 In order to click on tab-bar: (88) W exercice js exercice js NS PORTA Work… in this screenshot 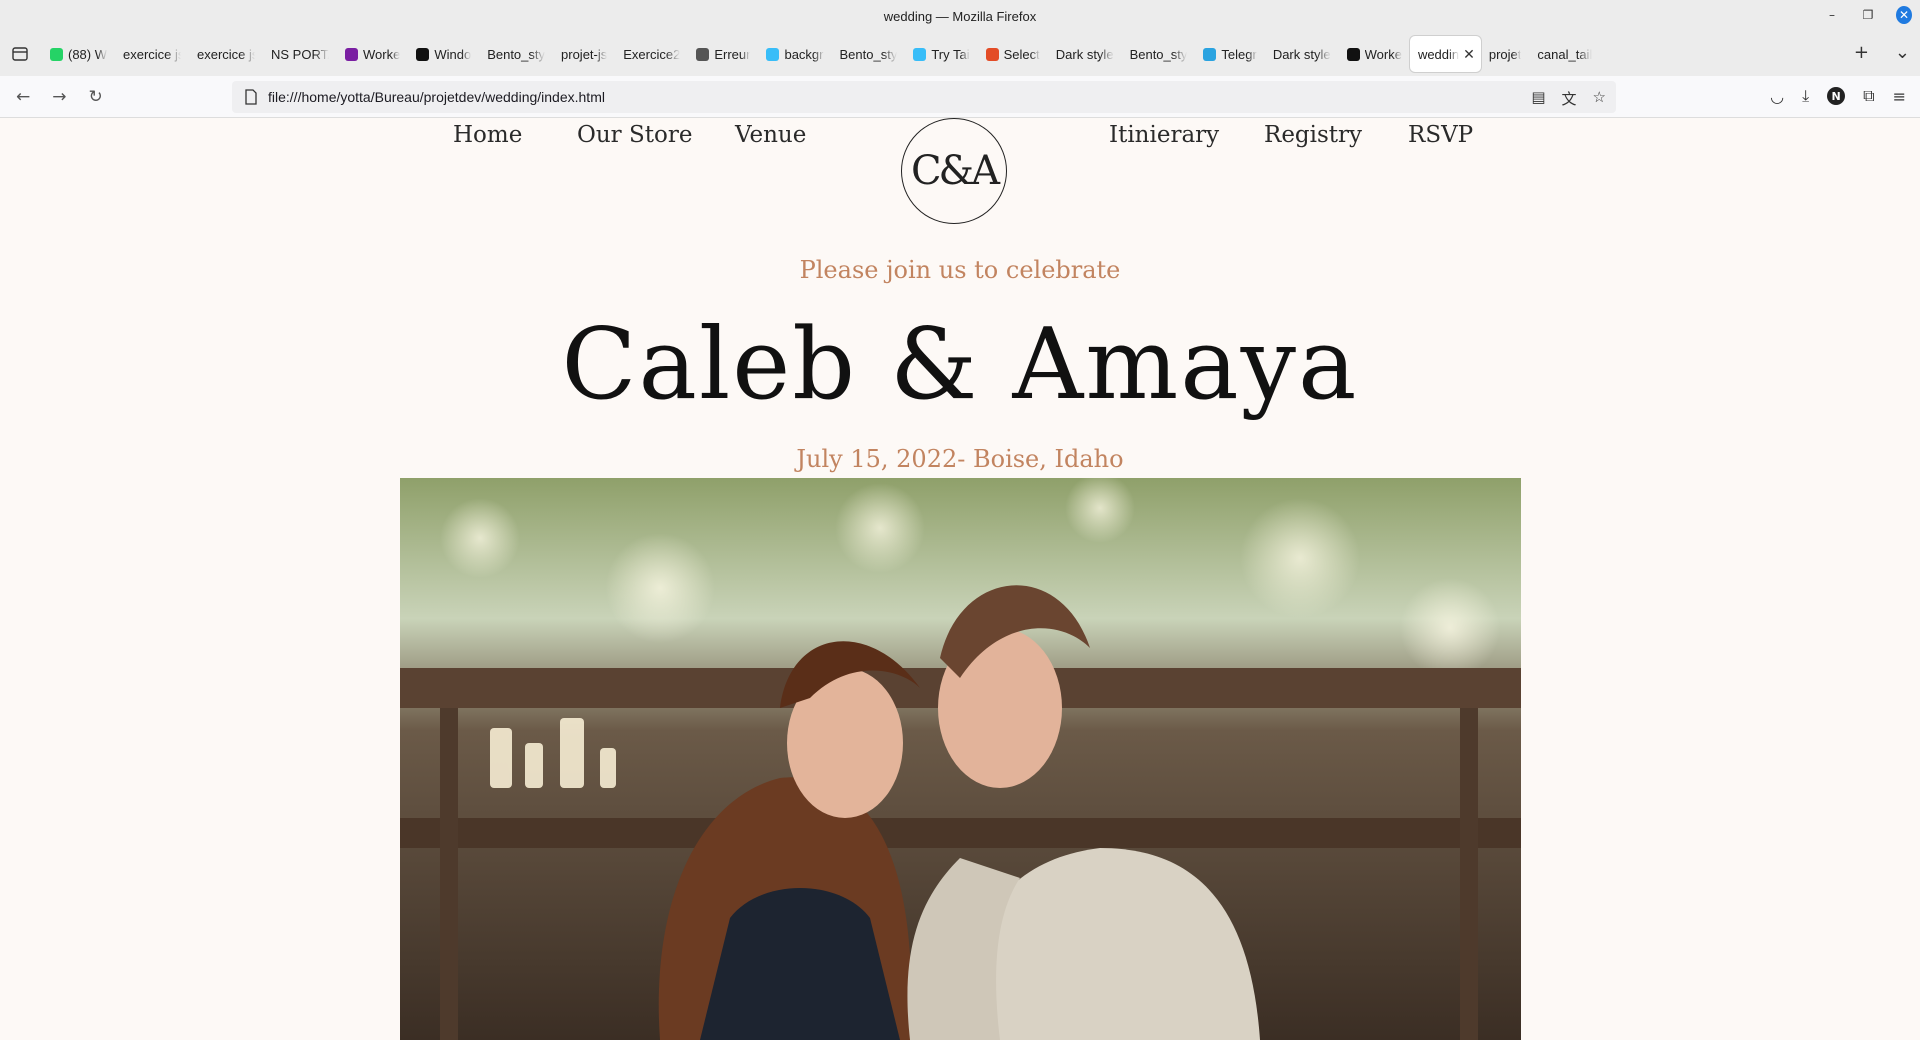, I will do `click(960, 54)`.